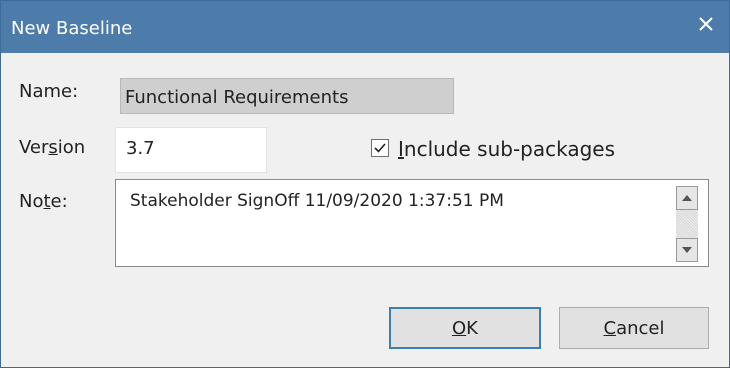 Image resolution: width=730 pixels, height=368 pixels. I want to click on close-icon, so click(706, 24).